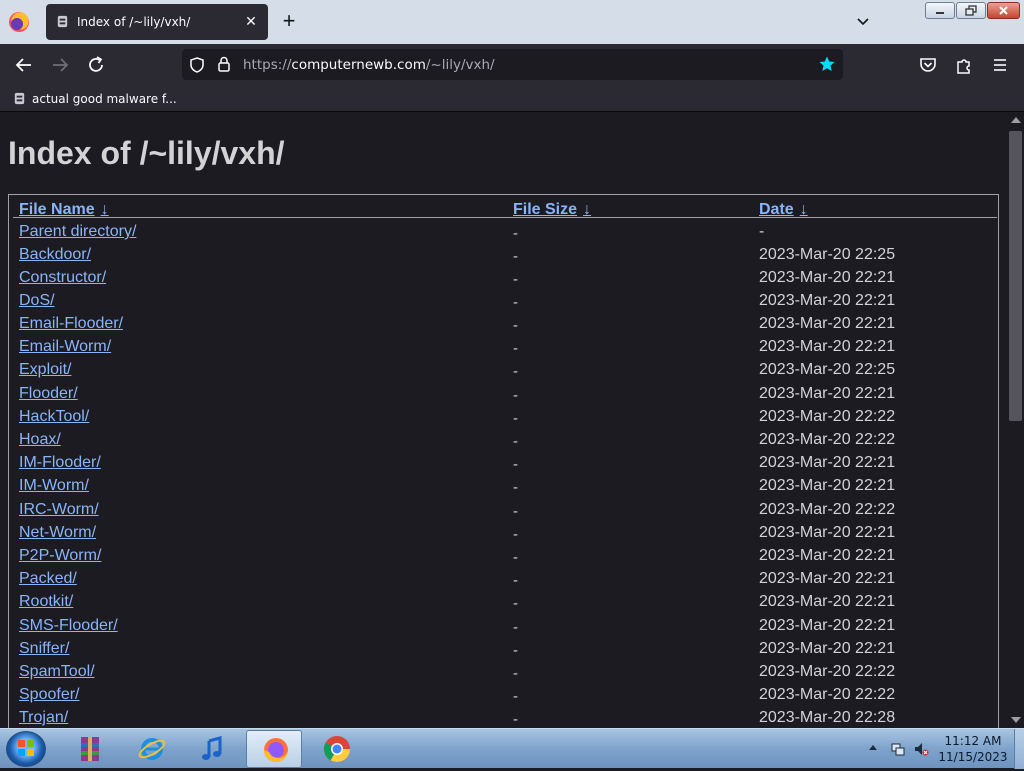 The height and width of the screenshot is (771, 1024). Describe the element at coordinates (19, 98) in the screenshot. I see `rat-icon` at that location.